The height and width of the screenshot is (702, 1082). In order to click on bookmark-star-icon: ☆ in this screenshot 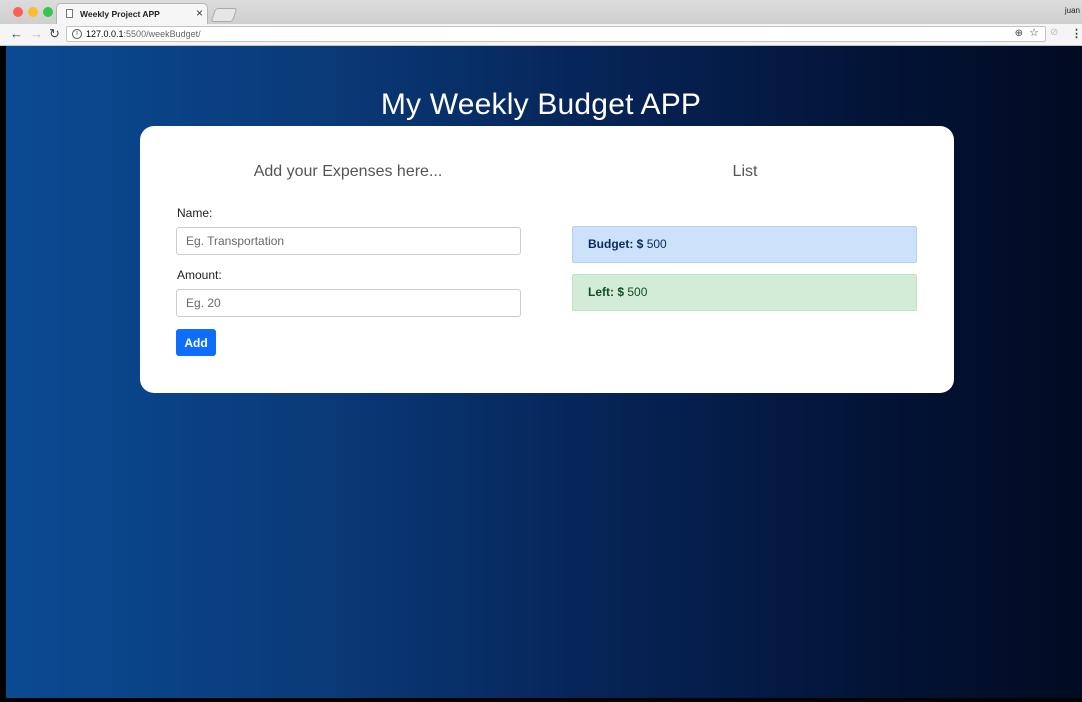, I will do `click(1034, 33)`.